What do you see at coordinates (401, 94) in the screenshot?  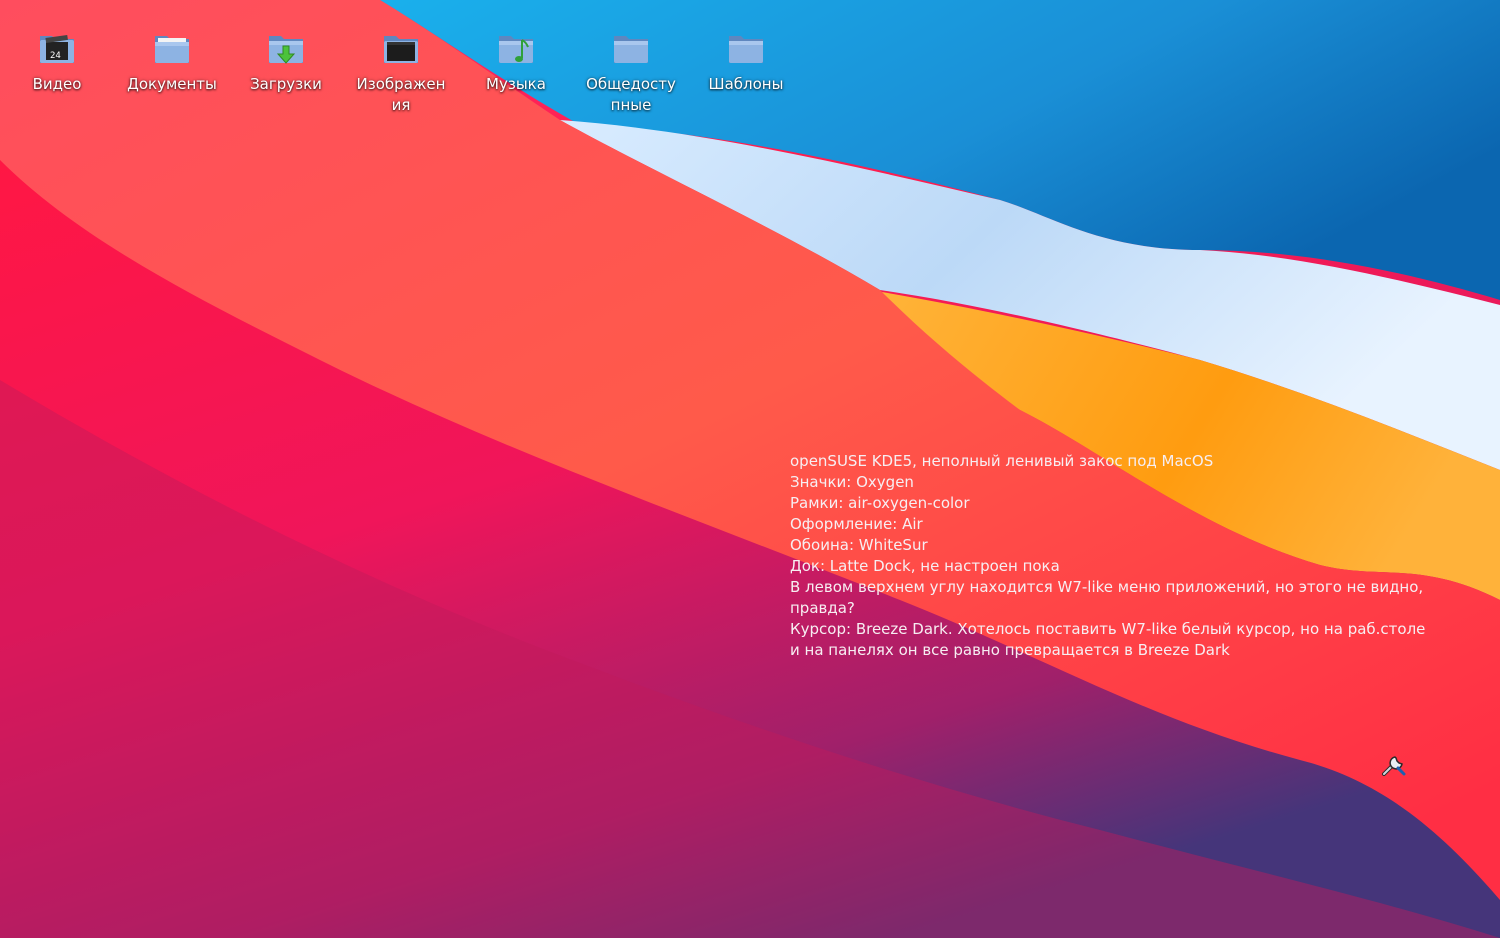 I see `desktop-icon-label: Изображения` at bounding box center [401, 94].